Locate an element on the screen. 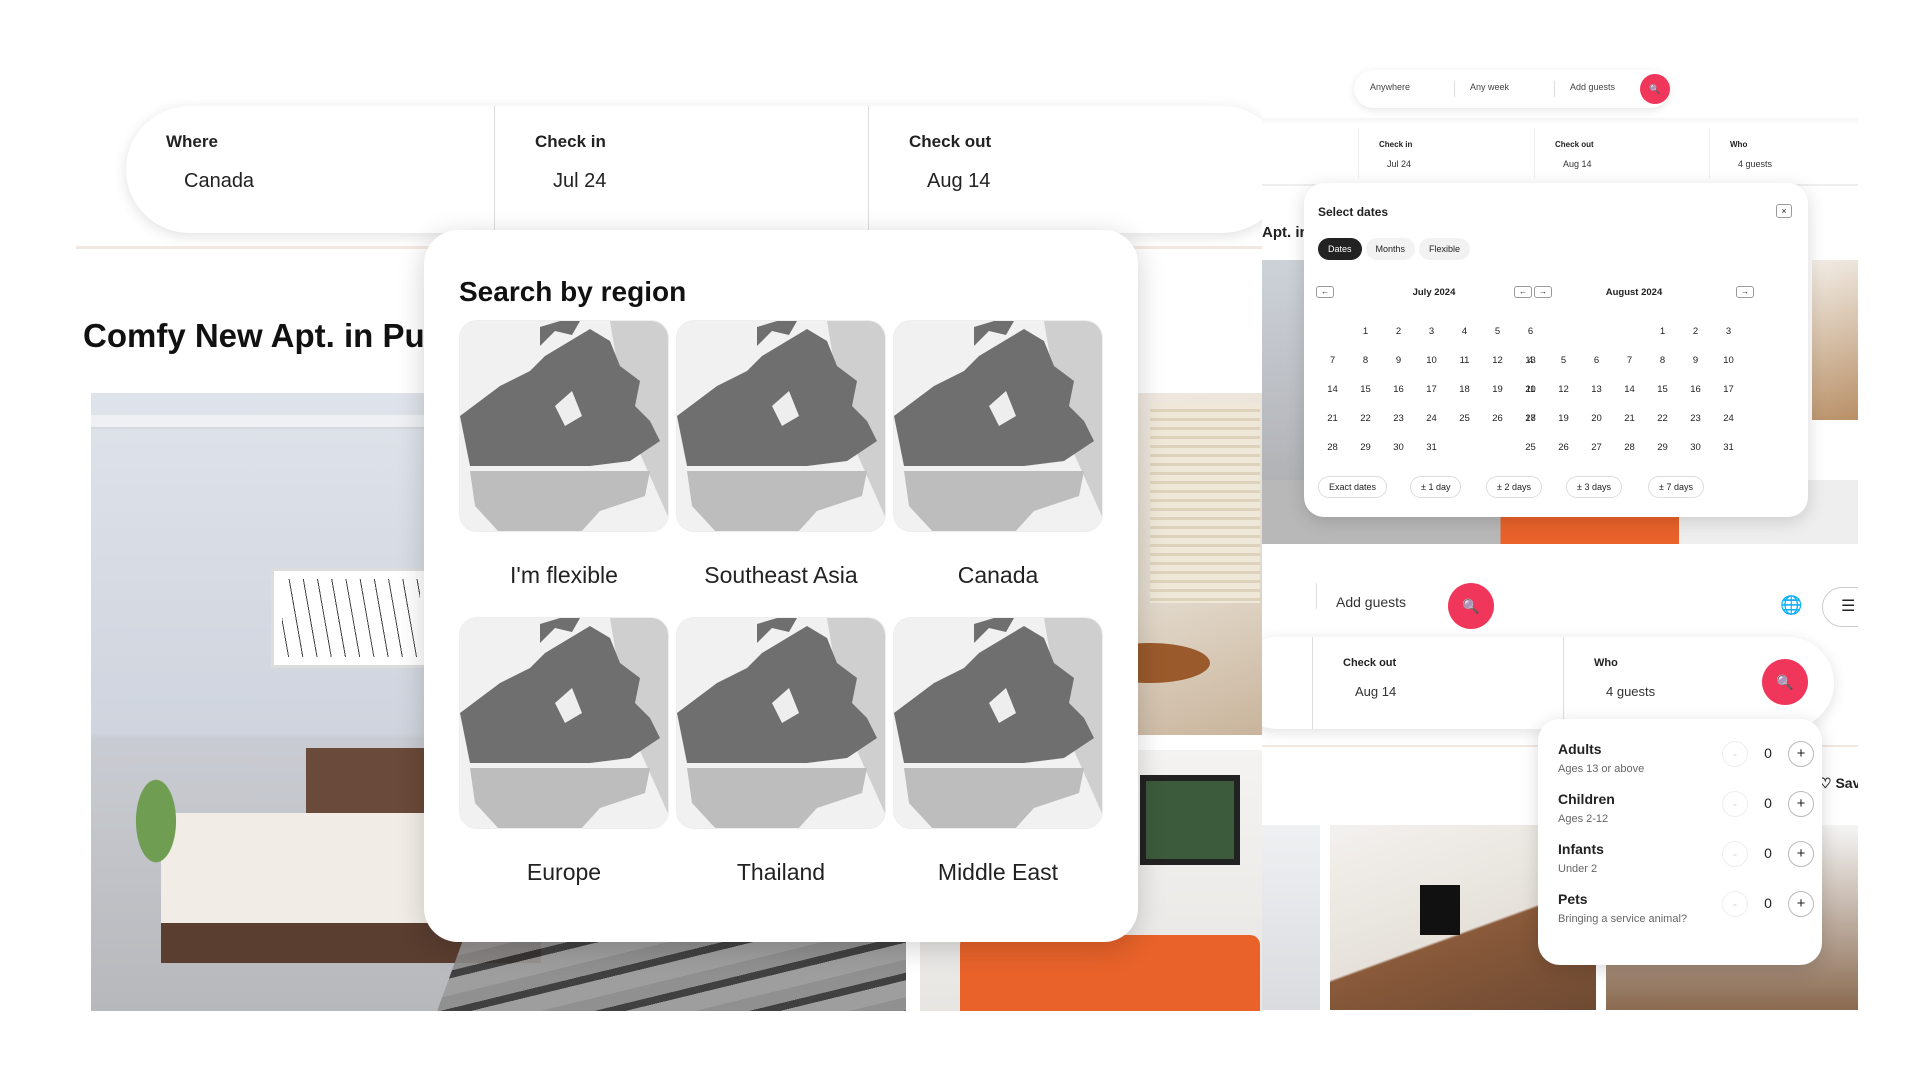 The width and height of the screenshot is (1920, 1080). day-cell: 13 is located at coordinates (1596, 389).